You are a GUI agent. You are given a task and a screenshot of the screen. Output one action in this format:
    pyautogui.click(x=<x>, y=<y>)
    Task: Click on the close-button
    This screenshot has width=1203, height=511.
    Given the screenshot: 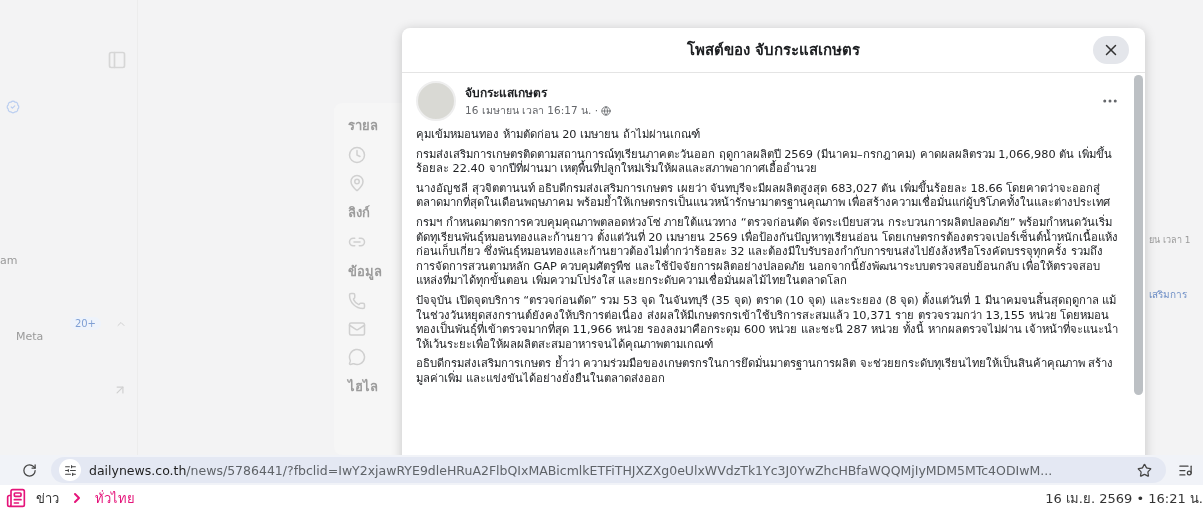 What is the action you would take?
    pyautogui.click(x=1111, y=50)
    